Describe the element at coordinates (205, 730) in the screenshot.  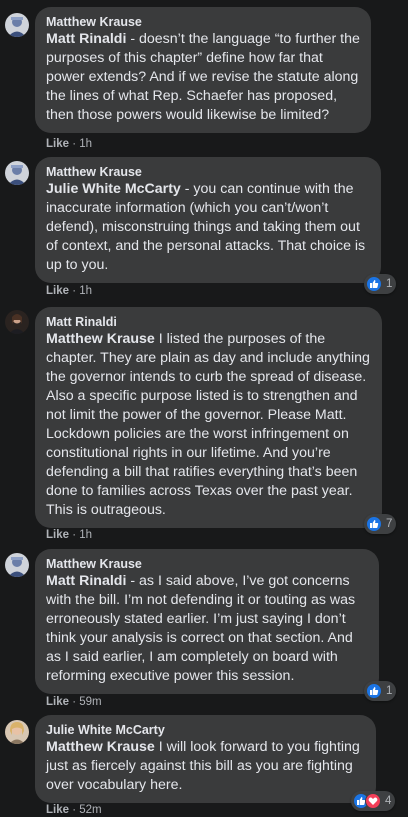
I see `comment-author: Julie White McCarty` at that location.